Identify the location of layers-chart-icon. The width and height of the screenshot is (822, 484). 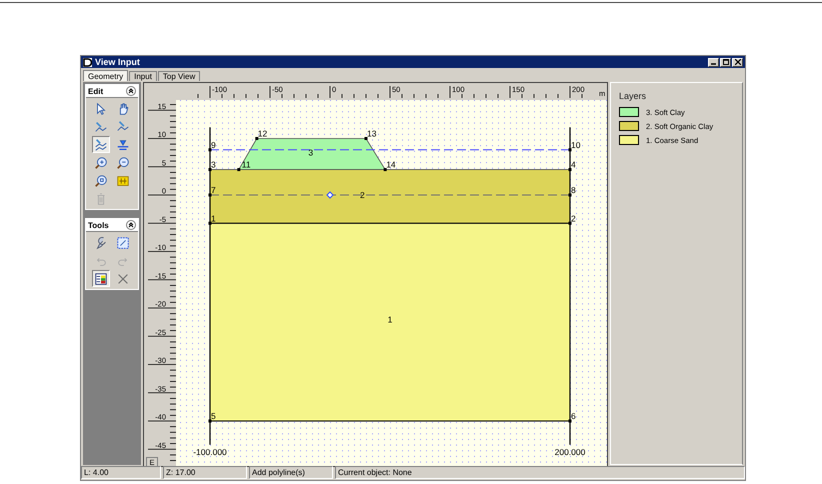
(101, 279).